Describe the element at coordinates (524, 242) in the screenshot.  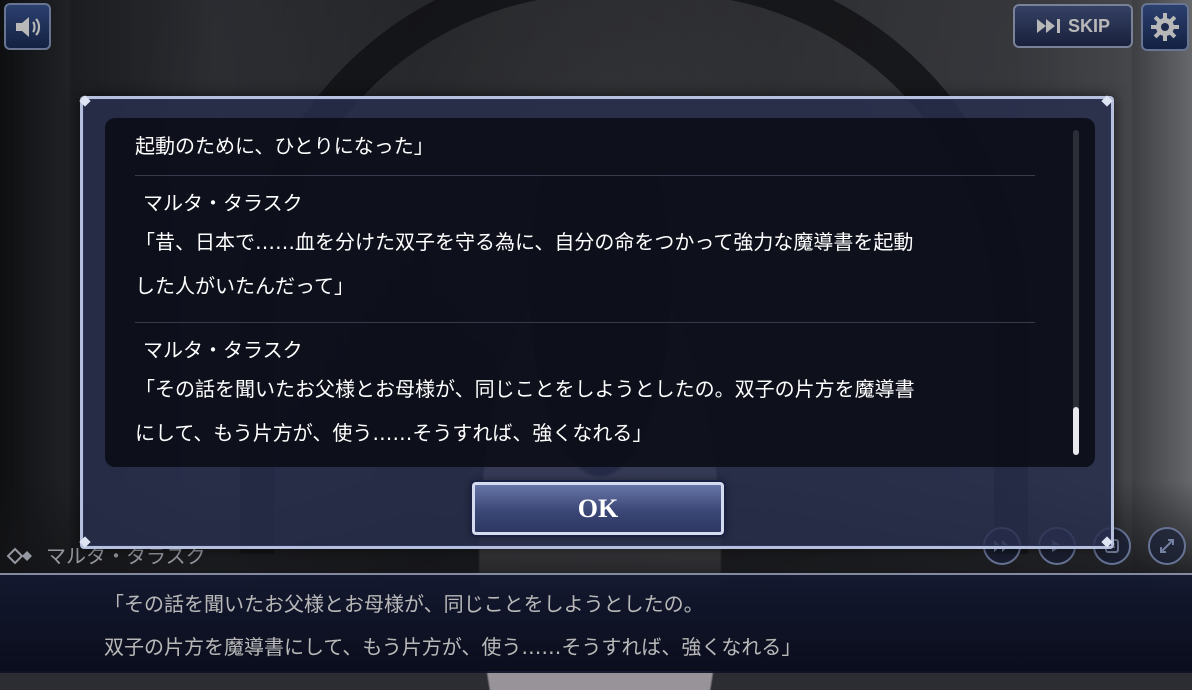
I see `backlog-line: 「昔、日本で……血を分けた双子を守る為に、自分の命をつかって強力な魔導書を起動` at that location.